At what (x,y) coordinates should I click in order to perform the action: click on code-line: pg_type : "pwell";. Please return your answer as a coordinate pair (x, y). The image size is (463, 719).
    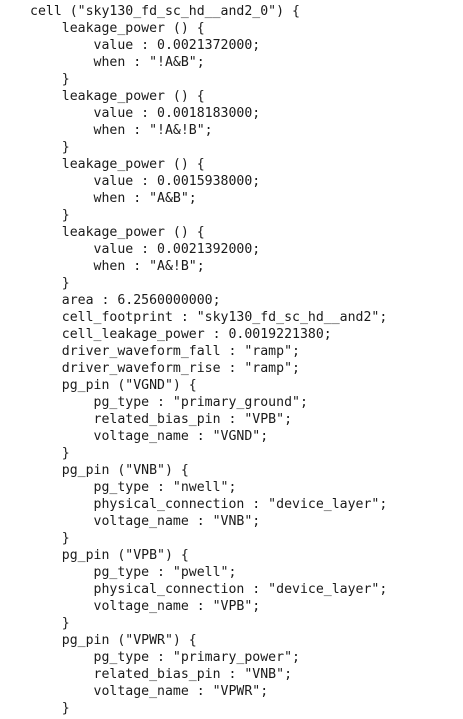
    Looking at the image, I should click on (133, 572).